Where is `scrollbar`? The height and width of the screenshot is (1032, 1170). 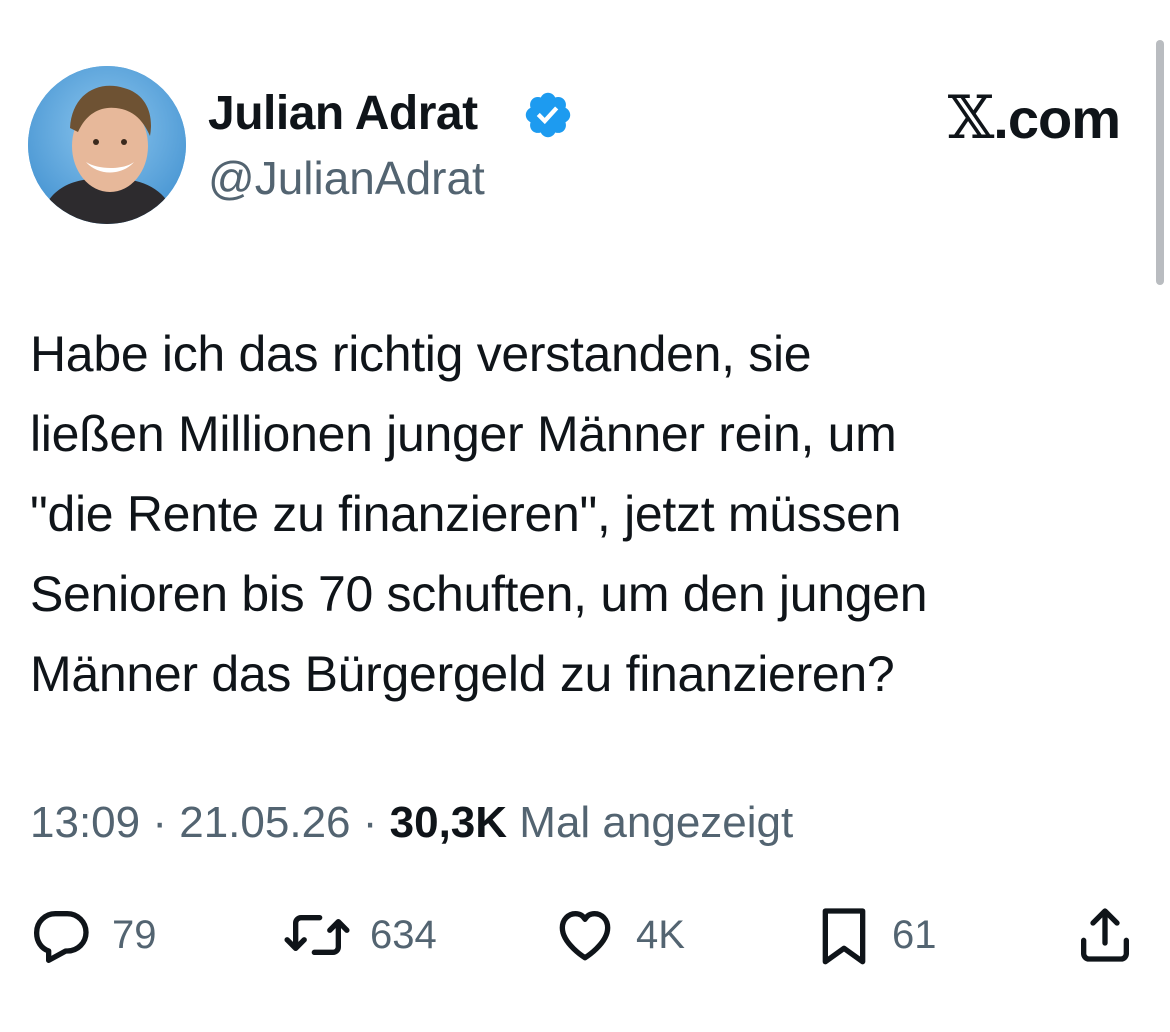 scrollbar is located at coordinates (1160, 162).